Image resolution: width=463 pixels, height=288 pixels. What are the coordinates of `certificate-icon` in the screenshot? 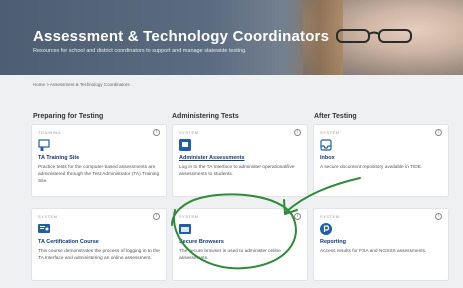 It's located at (44, 228).